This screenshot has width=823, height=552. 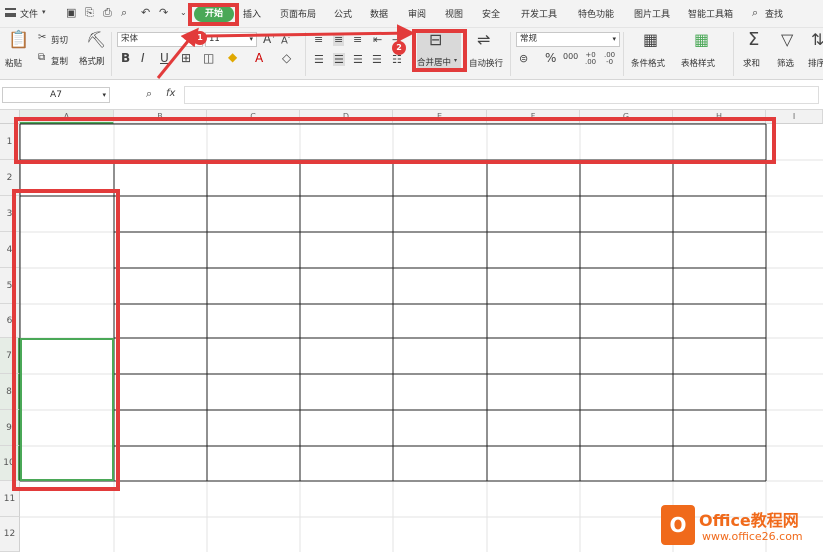 What do you see at coordinates (29, 13) in the screenshot?
I see `file-menu: 文件` at bounding box center [29, 13].